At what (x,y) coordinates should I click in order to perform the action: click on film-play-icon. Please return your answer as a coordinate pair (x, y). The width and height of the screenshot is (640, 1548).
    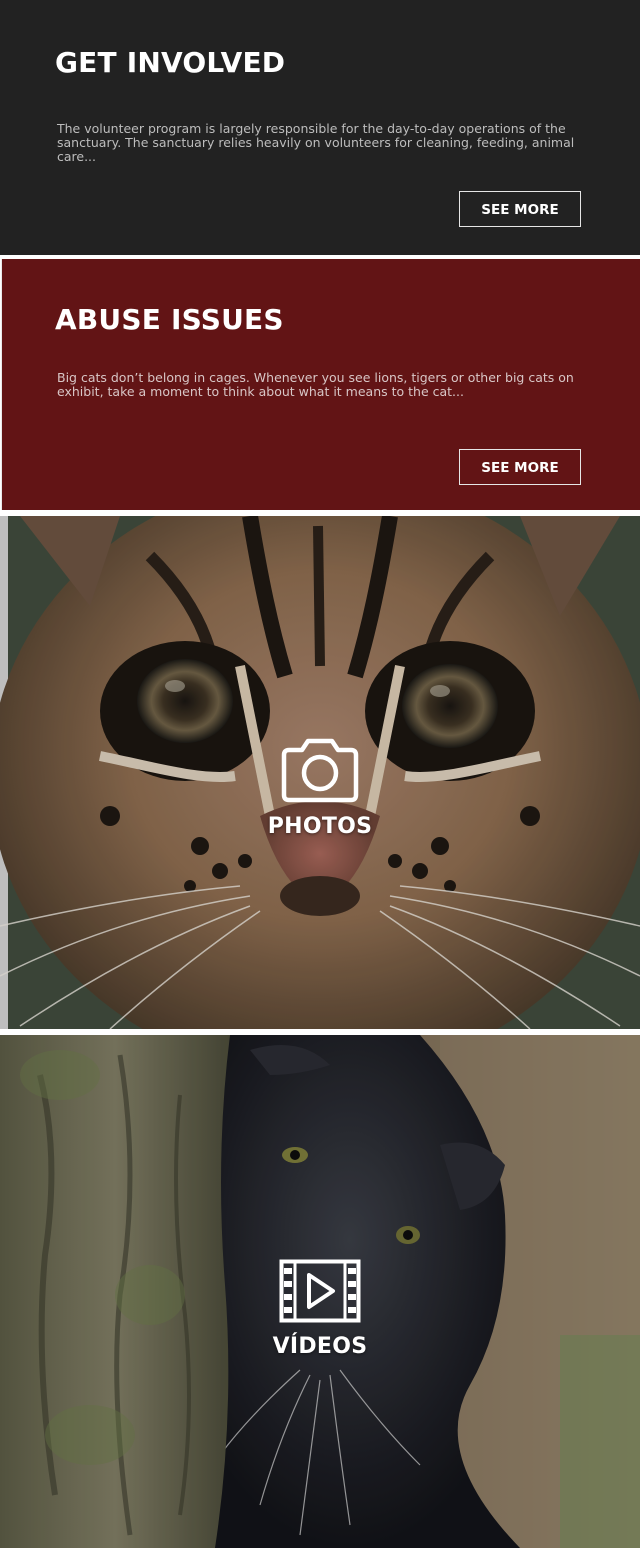
    Looking at the image, I should click on (320, 1291).